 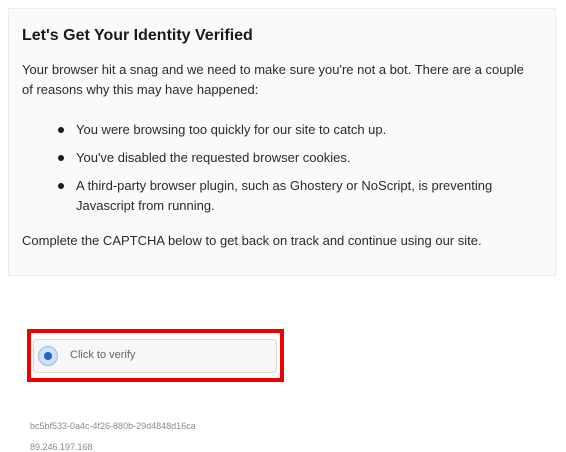 What do you see at coordinates (113, 426) in the screenshot?
I see `request-id: bc5bf533-0a4c-4f26-880b-29d4848d16ca` at bounding box center [113, 426].